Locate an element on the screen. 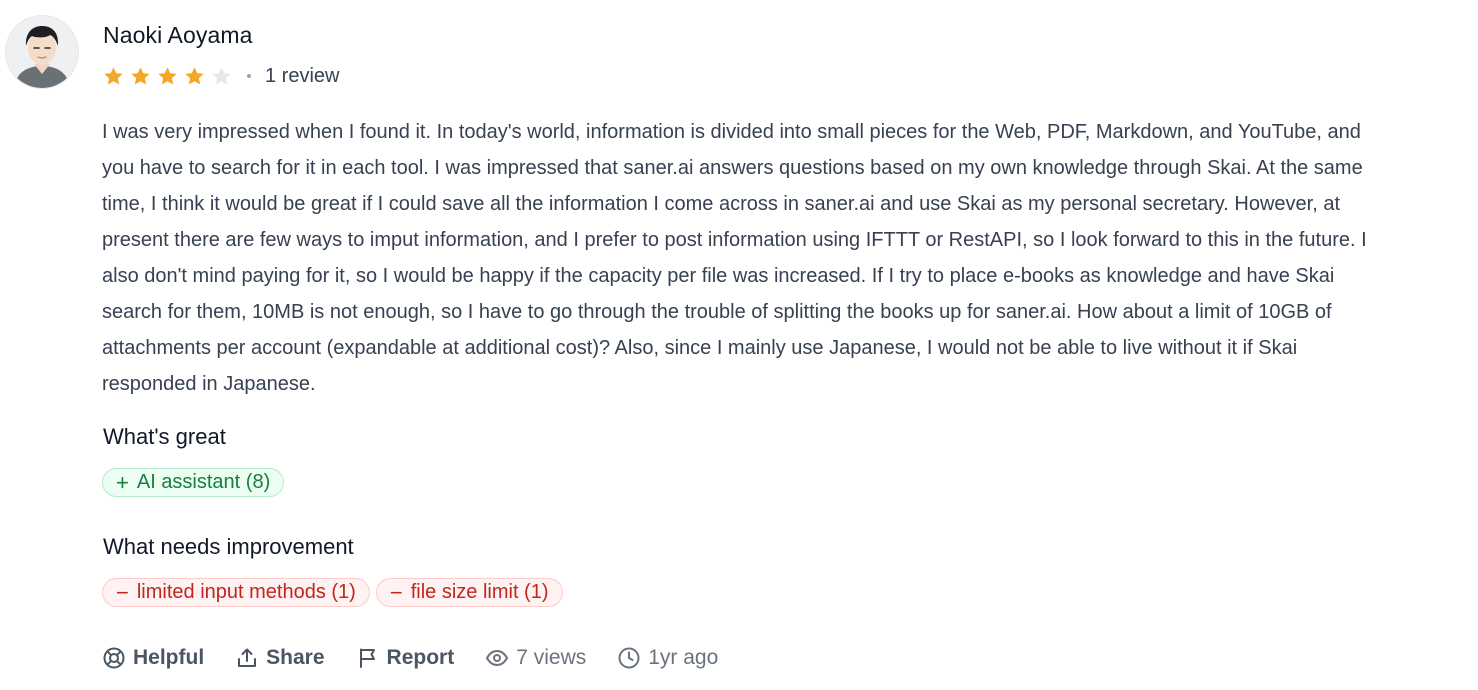  report-label: Report is located at coordinates (420, 657).